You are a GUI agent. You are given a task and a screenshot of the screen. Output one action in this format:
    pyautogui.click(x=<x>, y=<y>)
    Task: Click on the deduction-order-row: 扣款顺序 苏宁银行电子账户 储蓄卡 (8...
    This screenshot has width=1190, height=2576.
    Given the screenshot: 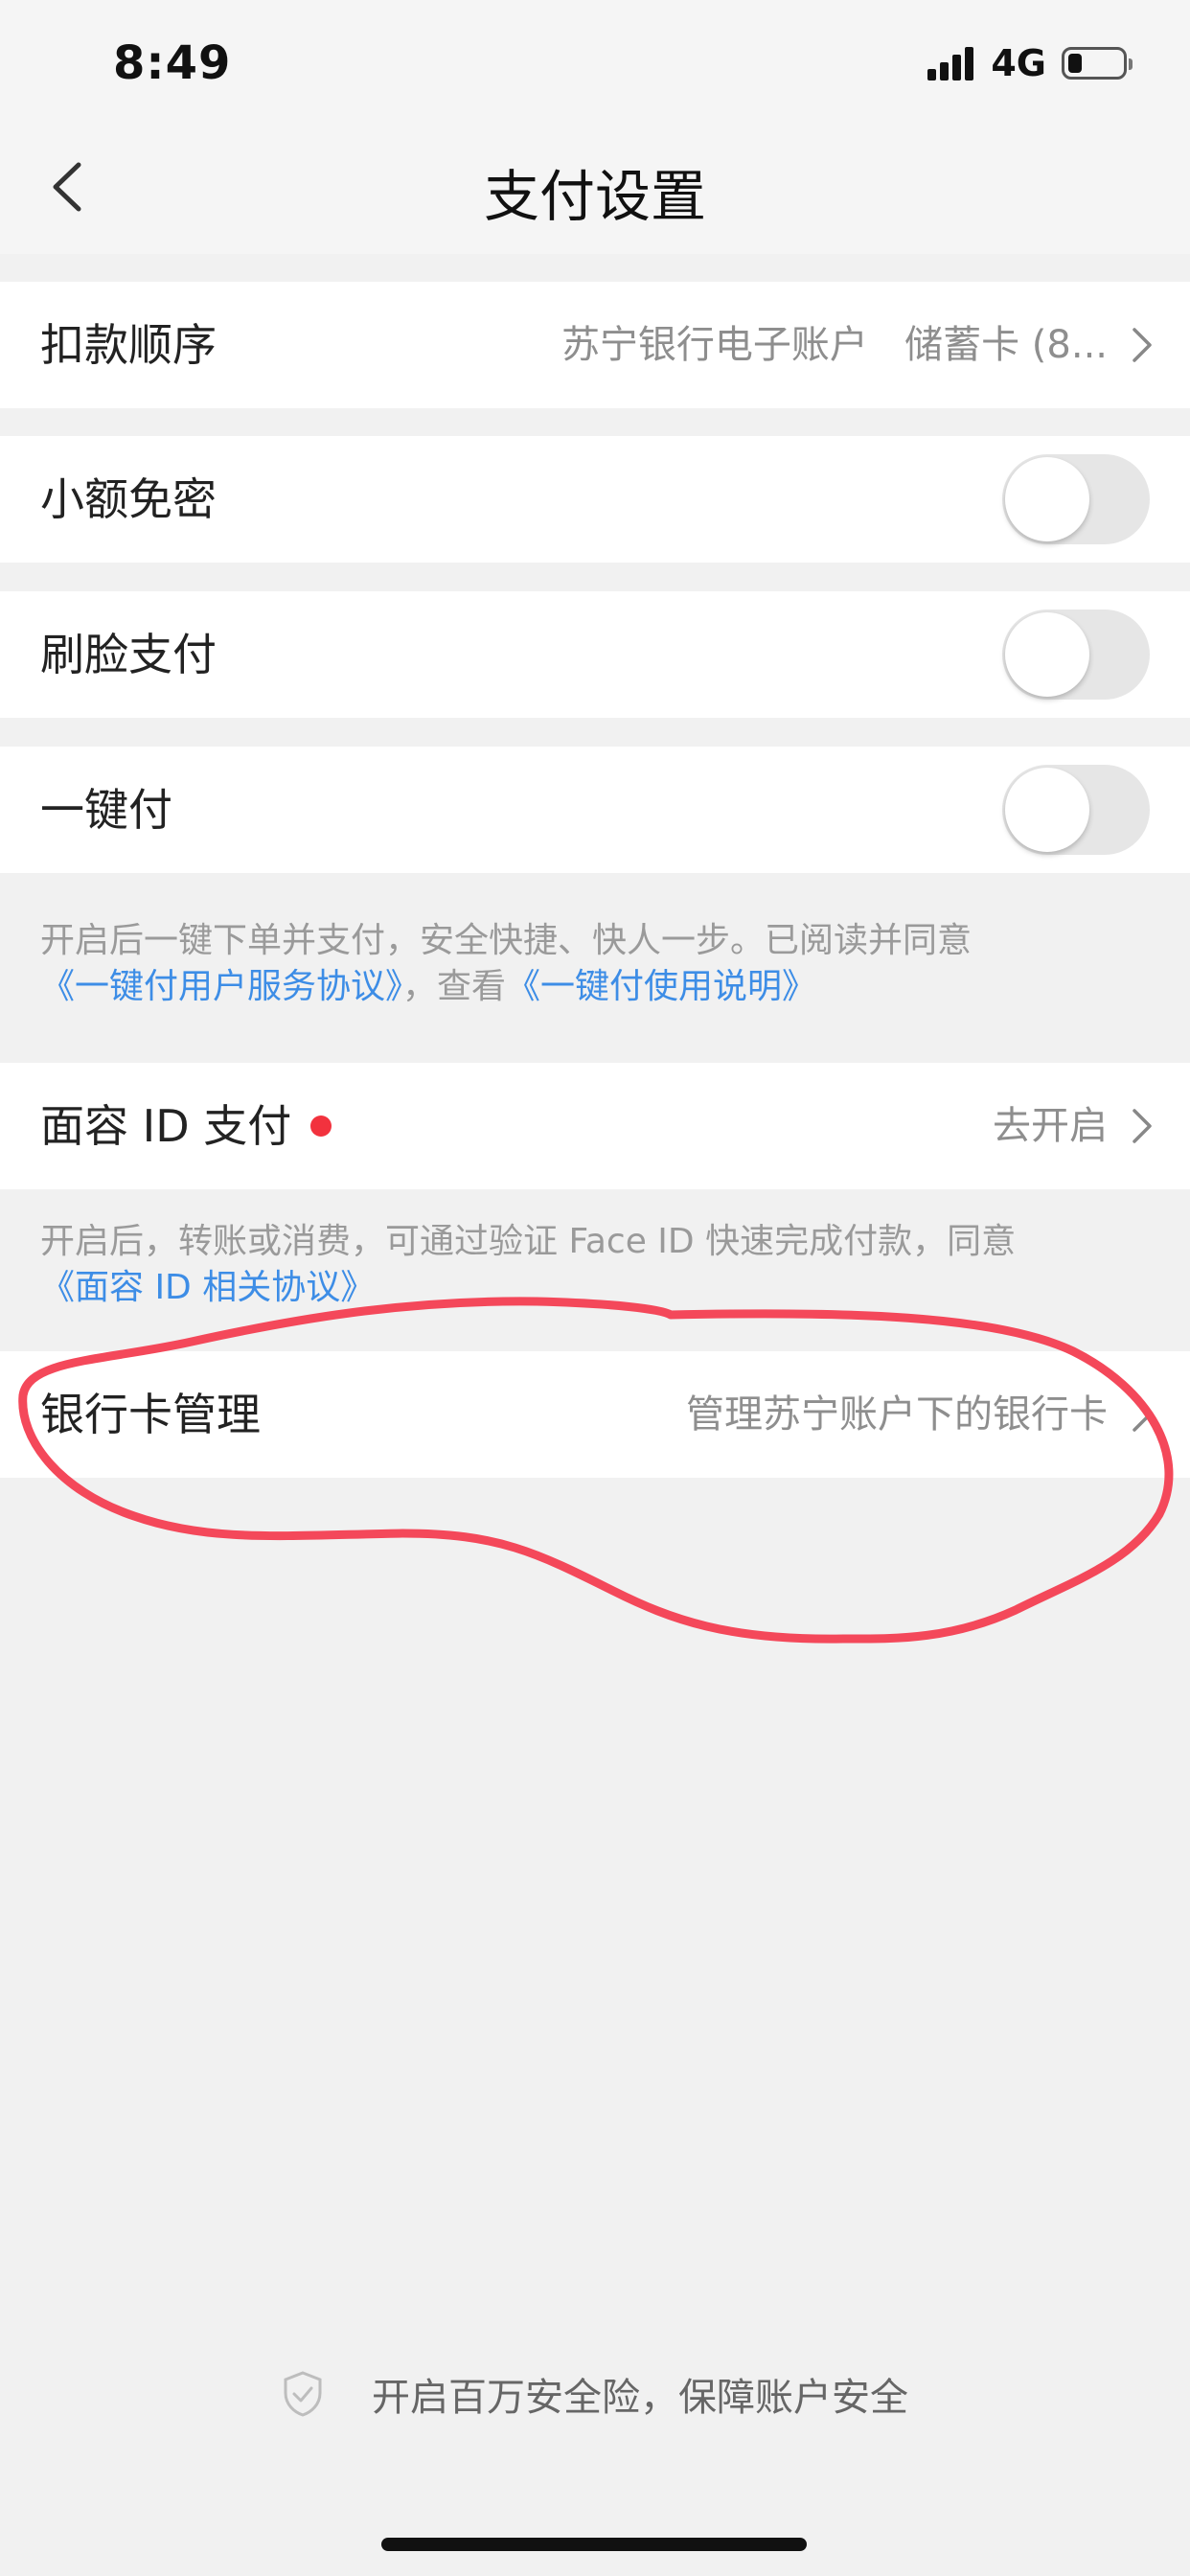 What is the action you would take?
    pyautogui.click(x=595, y=345)
    